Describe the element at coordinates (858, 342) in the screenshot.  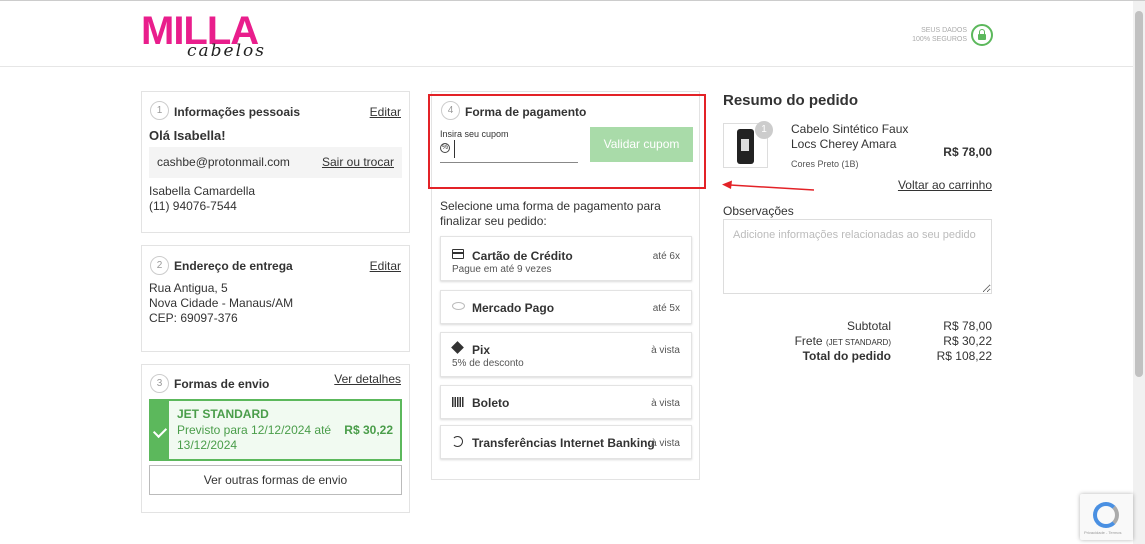
I see `freight-method: (JET STANDARD)` at that location.